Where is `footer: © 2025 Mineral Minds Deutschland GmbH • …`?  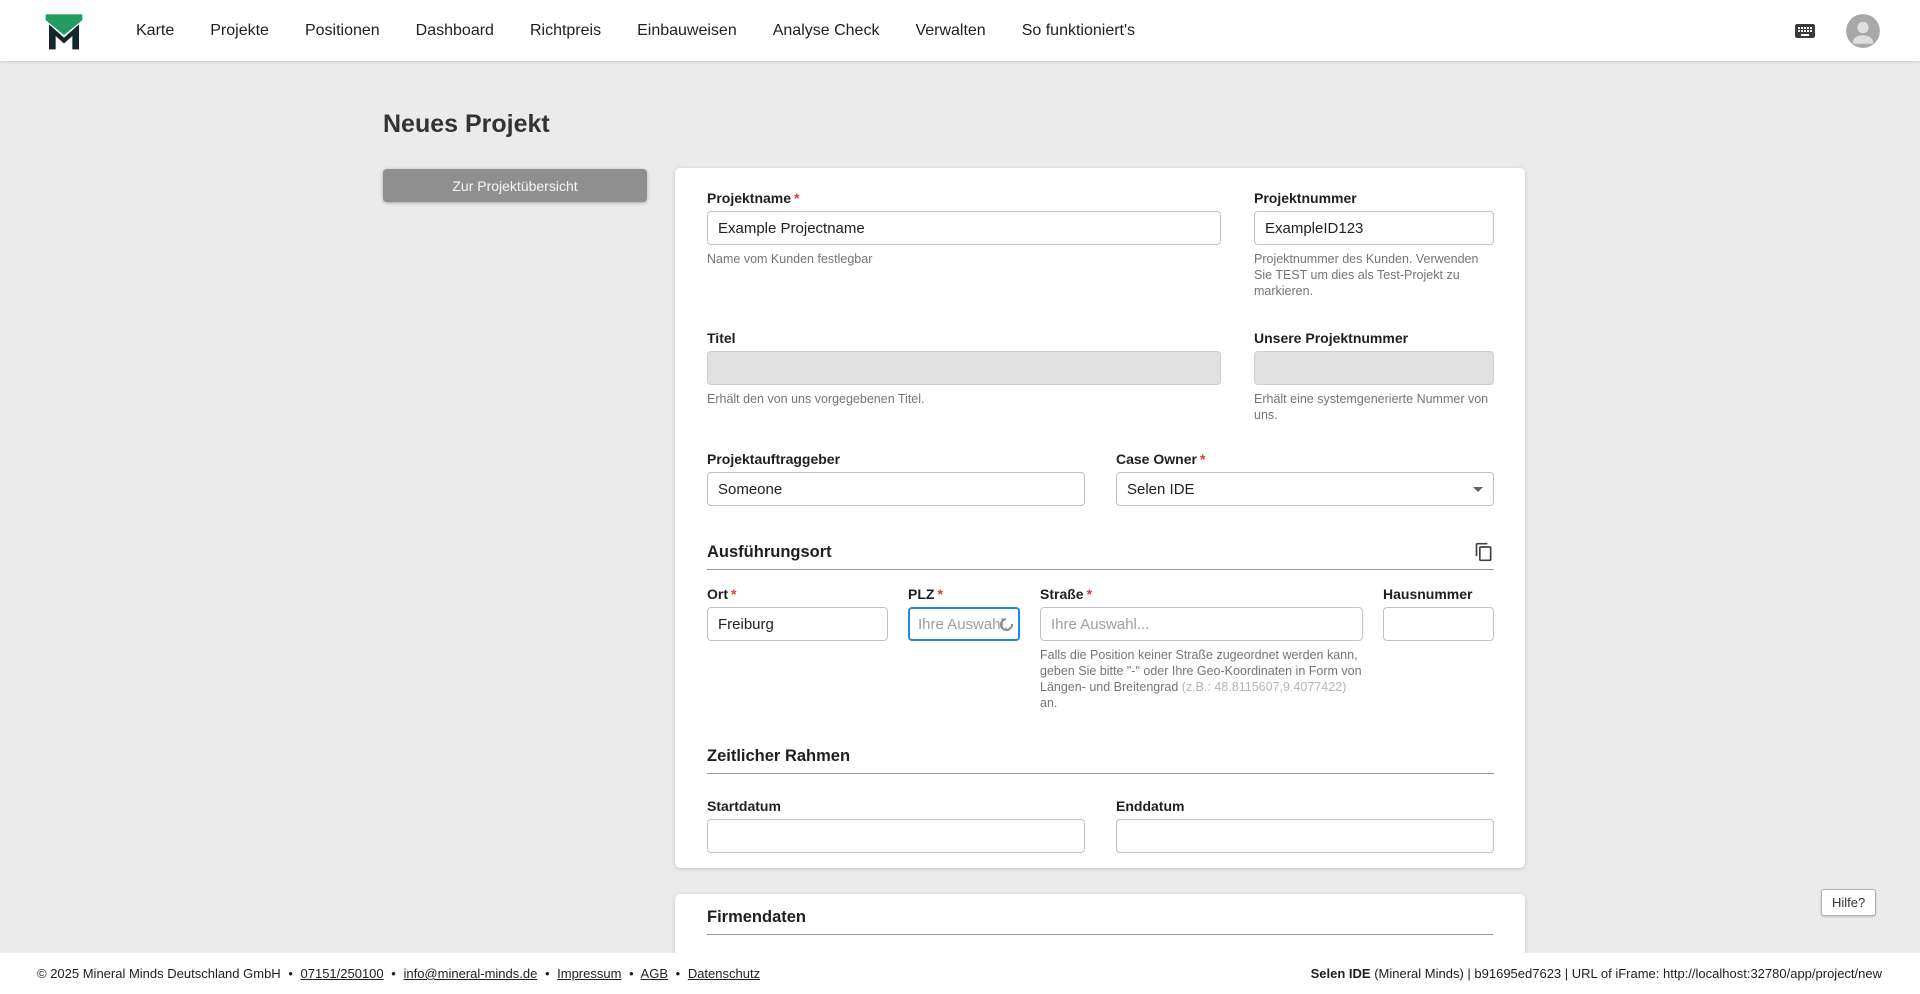 footer: © 2025 Mineral Minds Deutschland GmbH • … is located at coordinates (960, 973).